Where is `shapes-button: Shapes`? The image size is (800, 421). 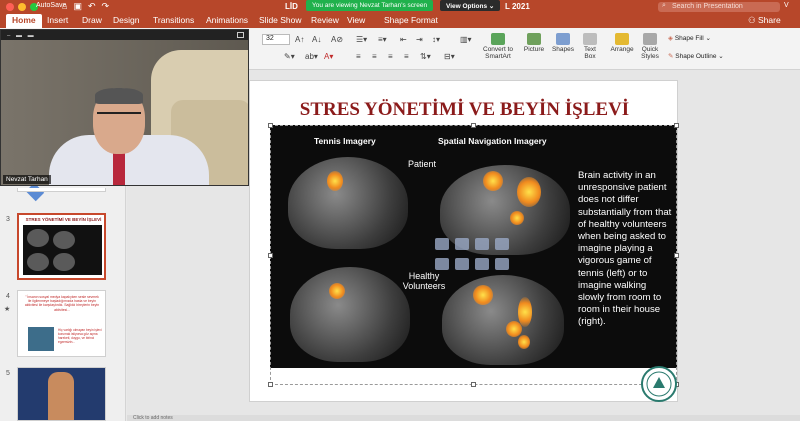
shapes-button: Shapes is located at coordinates (563, 43).